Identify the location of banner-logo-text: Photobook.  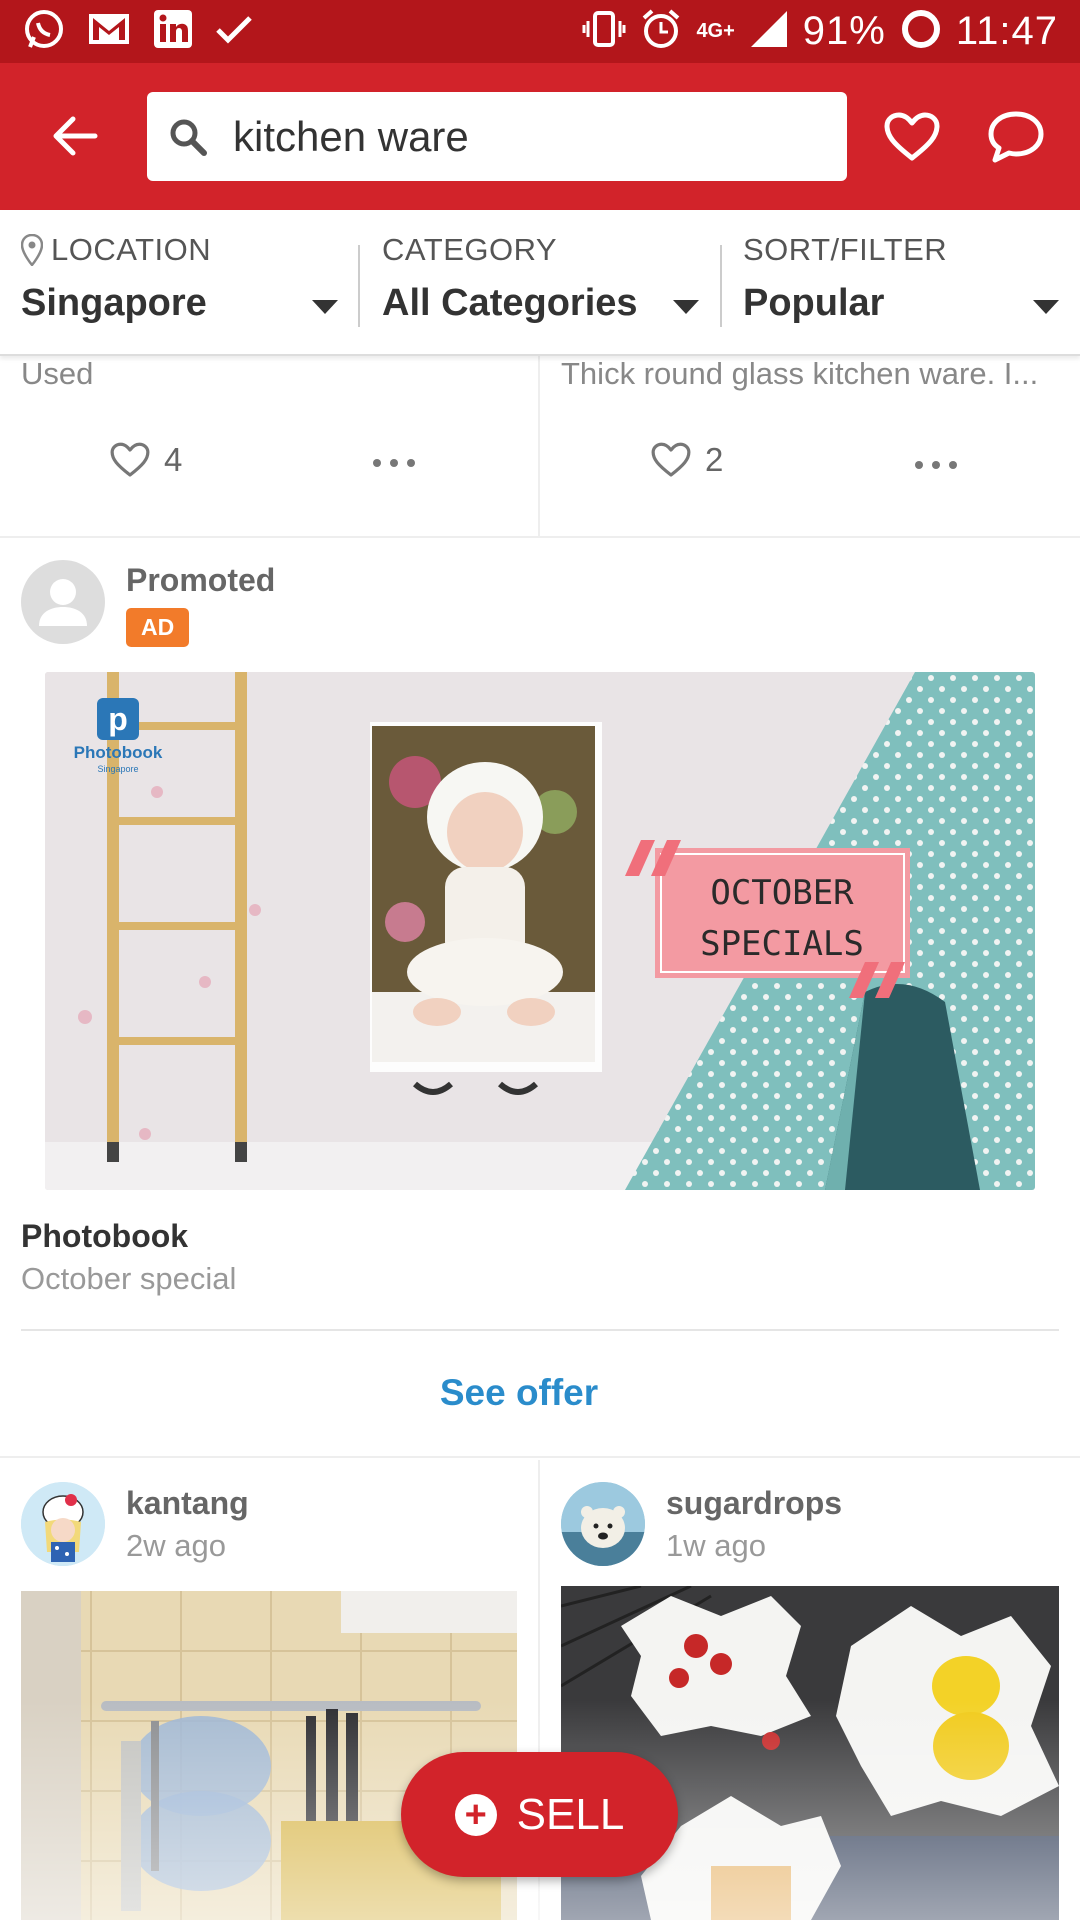
(118, 752).